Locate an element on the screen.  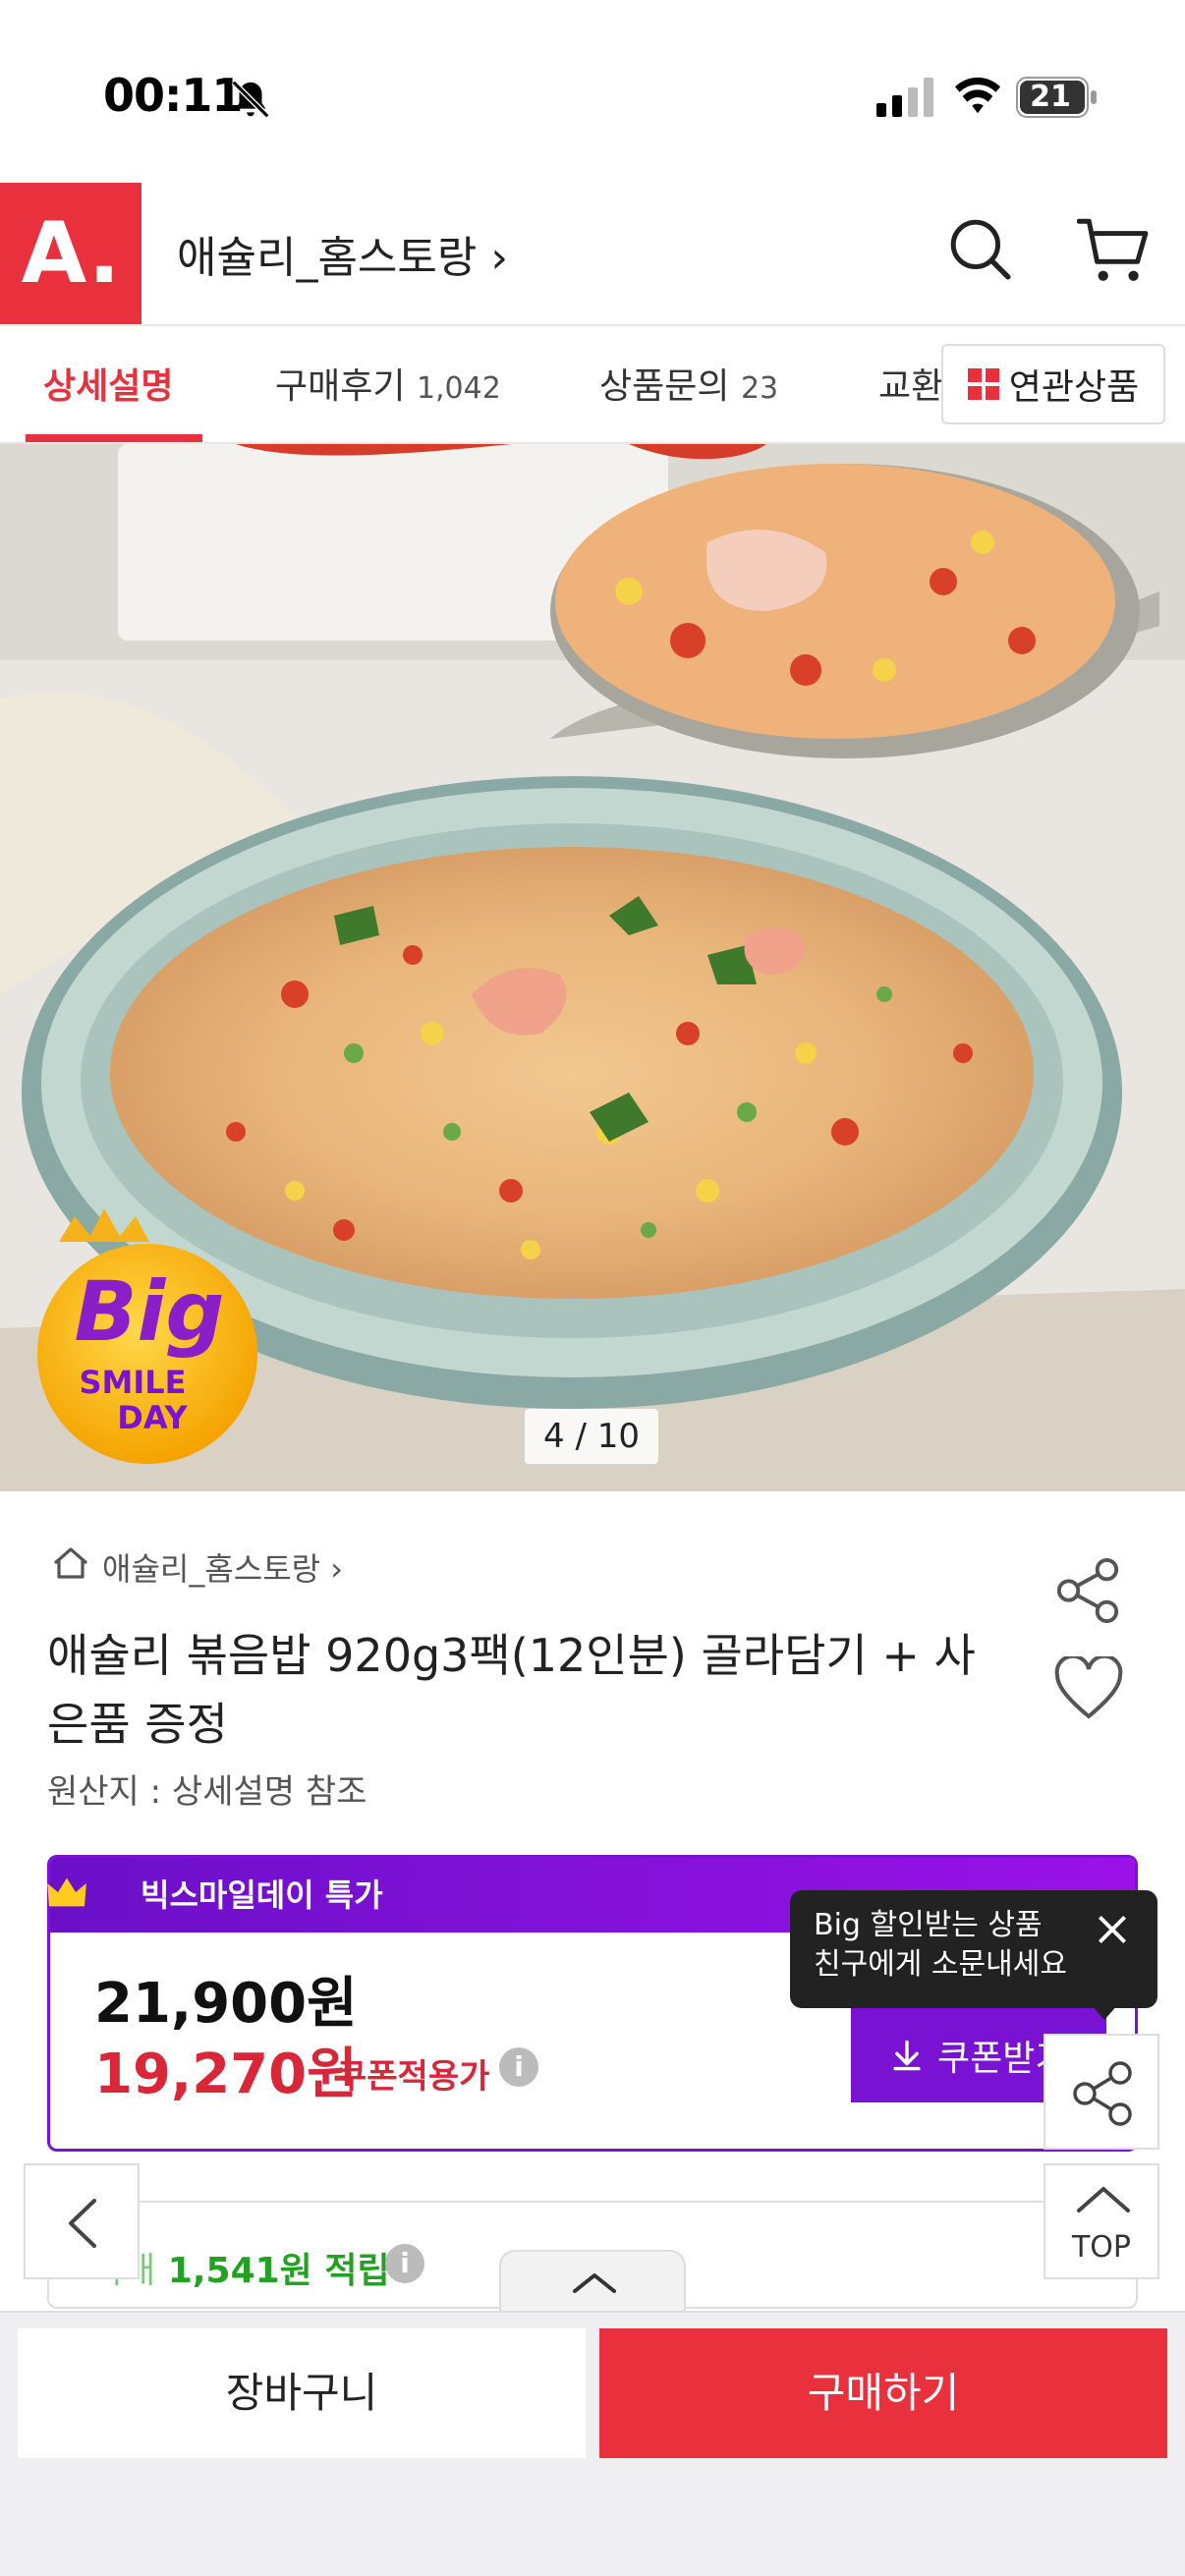
add-to-cart-button: 장바구니 is located at coordinates (302, 2393).